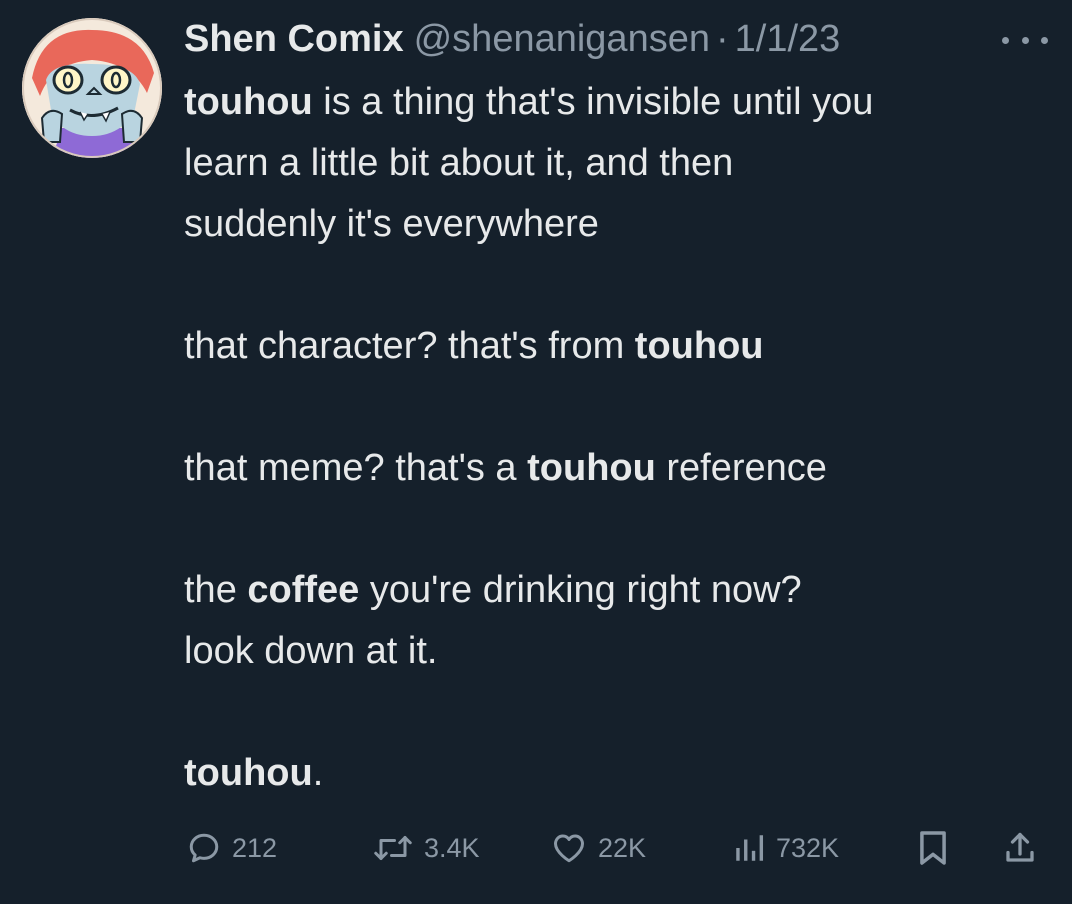  I want to click on tweet-header: Shen Comix @shenanigansen · 1/1/23, so click(512, 39).